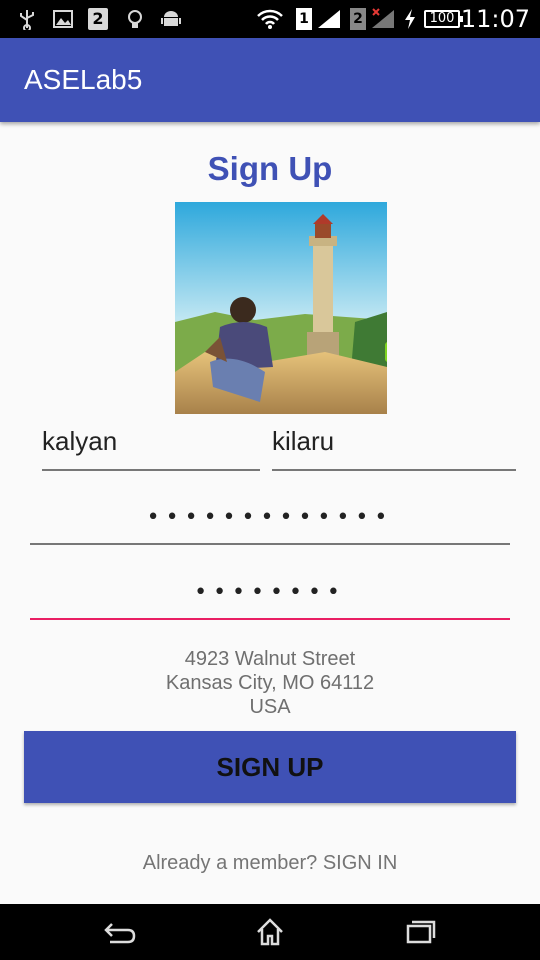 The width and height of the screenshot is (540, 960). I want to click on signal-sim1-icon, so click(329, 19).